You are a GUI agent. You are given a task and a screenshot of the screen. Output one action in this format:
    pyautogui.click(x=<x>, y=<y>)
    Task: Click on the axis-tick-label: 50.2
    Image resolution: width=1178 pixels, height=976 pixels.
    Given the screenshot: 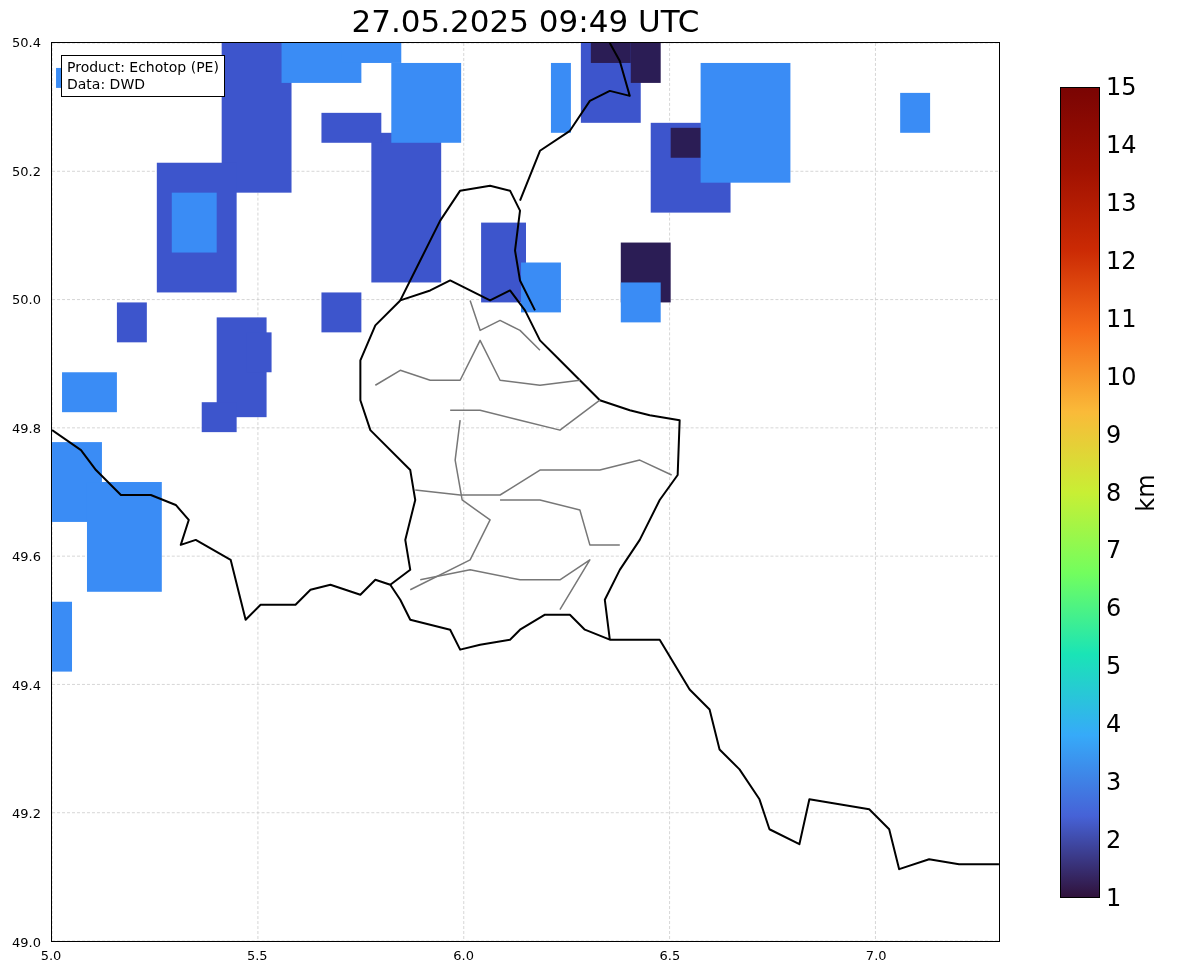 What is the action you would take?
    pyautogui.click(x=26, y=171)
    